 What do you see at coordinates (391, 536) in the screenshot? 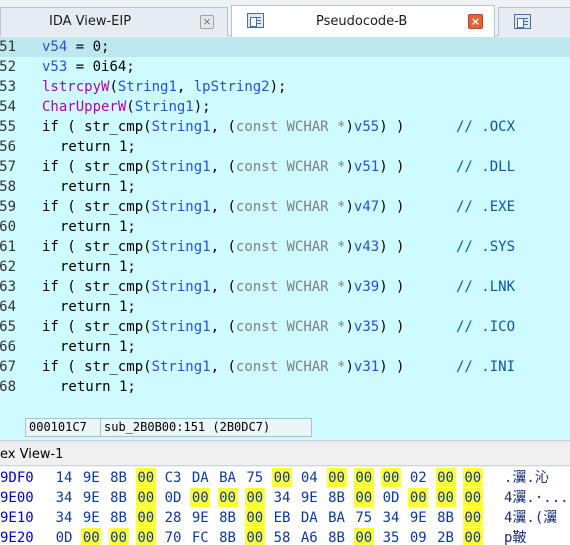
I see `hex-byte: 35` at bounding box center [391, 536].